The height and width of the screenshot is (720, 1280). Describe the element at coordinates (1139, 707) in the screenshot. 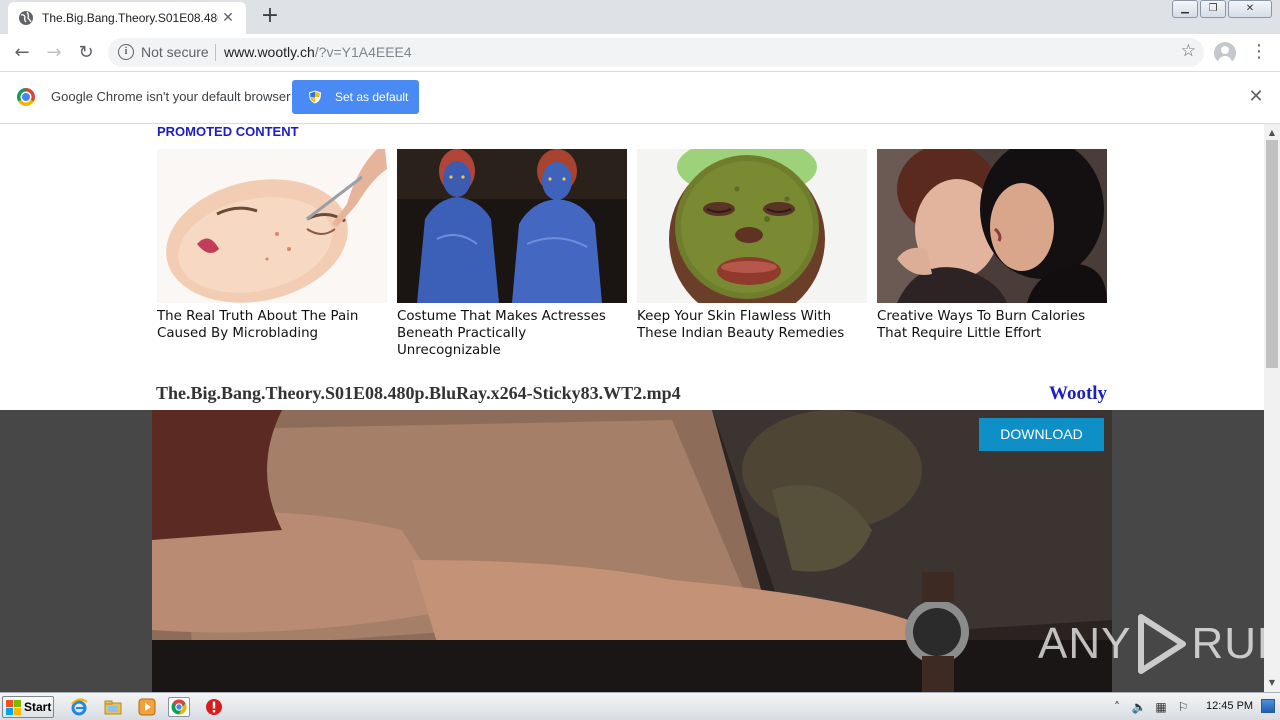

I see `volume-icon: 🔈` at that location.